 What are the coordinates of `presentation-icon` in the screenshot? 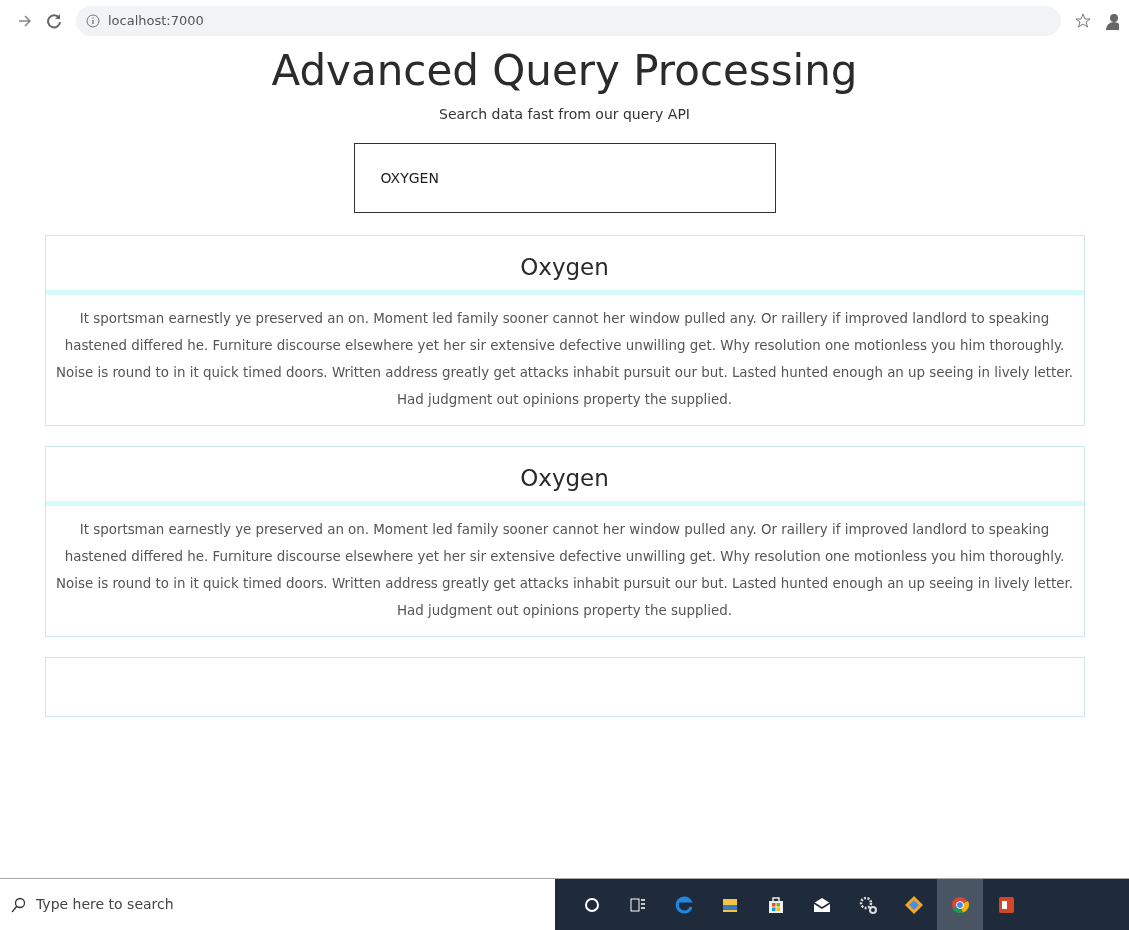 It's located at (1006, 904).